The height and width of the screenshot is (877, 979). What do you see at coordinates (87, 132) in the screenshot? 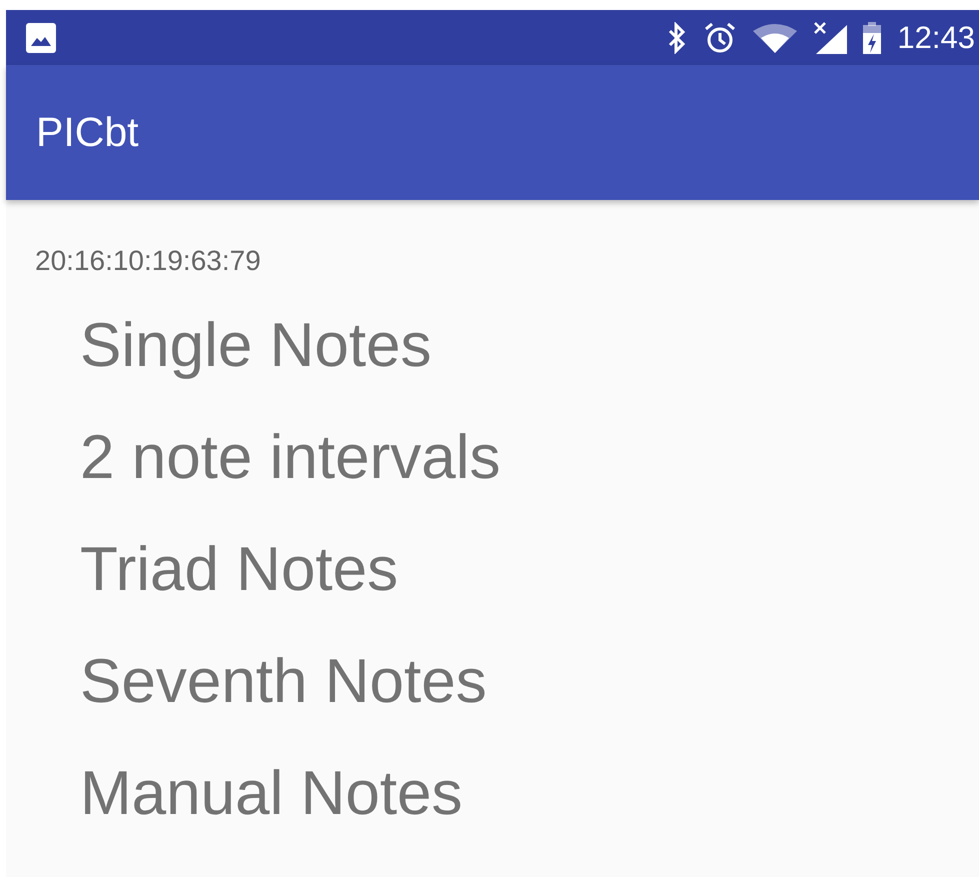
I see `app-title: PICbt` at bounding box center [87, 132].